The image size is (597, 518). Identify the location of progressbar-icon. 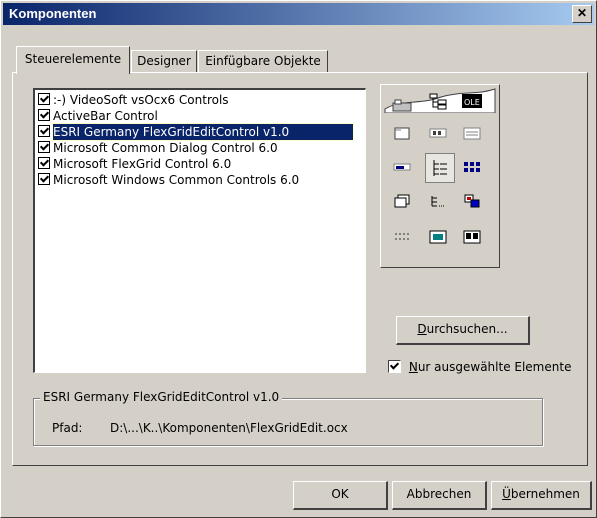
(402, 167).